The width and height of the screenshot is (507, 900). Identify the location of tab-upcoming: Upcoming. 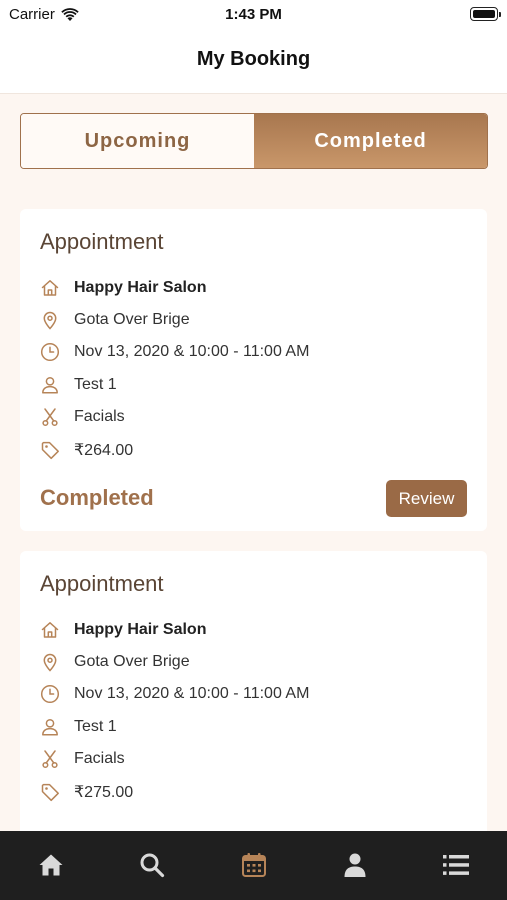
(137, 141).